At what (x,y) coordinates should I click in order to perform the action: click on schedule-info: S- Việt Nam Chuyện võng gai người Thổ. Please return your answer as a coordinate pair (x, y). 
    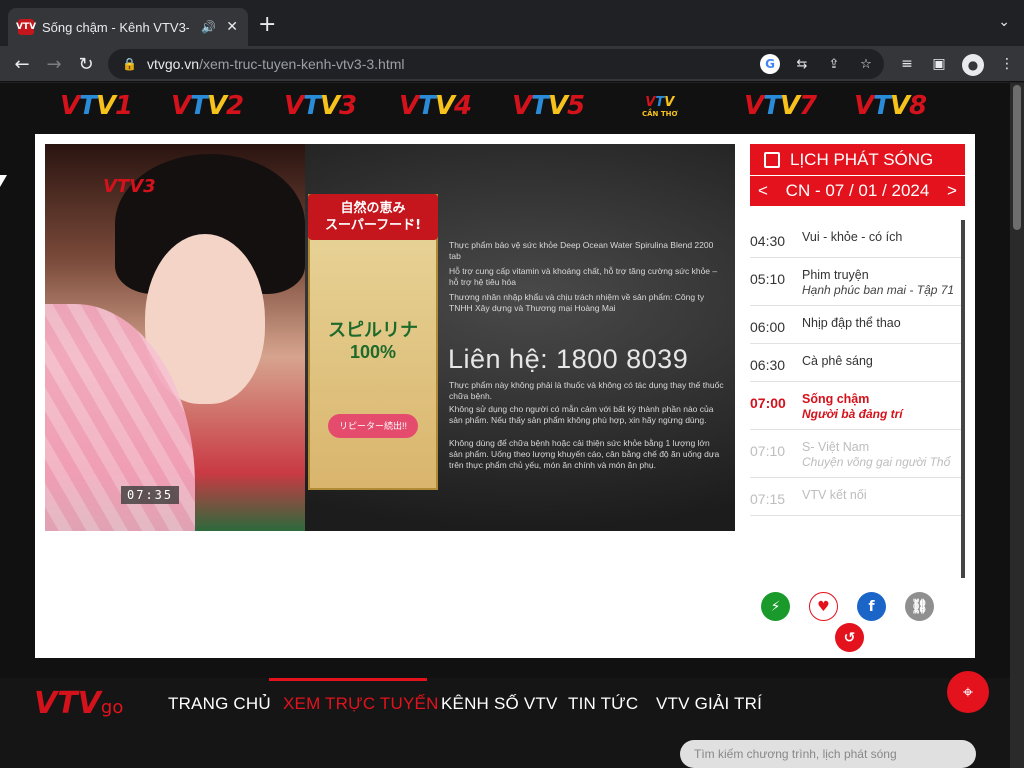
    Looking at the image, I should click on (881, 454).